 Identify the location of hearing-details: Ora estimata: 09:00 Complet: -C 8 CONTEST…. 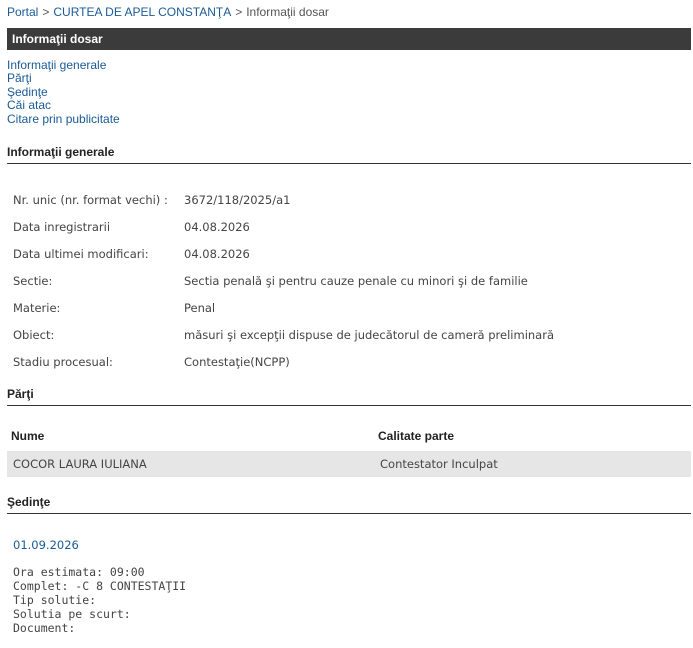
(99, 600).